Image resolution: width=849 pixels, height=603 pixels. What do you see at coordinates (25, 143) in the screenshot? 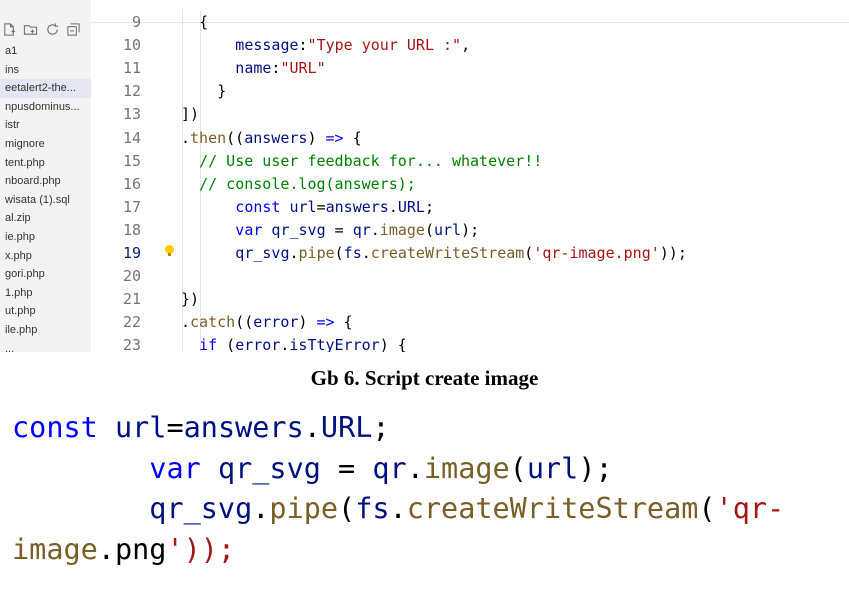
I see `file-name: mignore` at bounding box center [25, 143].